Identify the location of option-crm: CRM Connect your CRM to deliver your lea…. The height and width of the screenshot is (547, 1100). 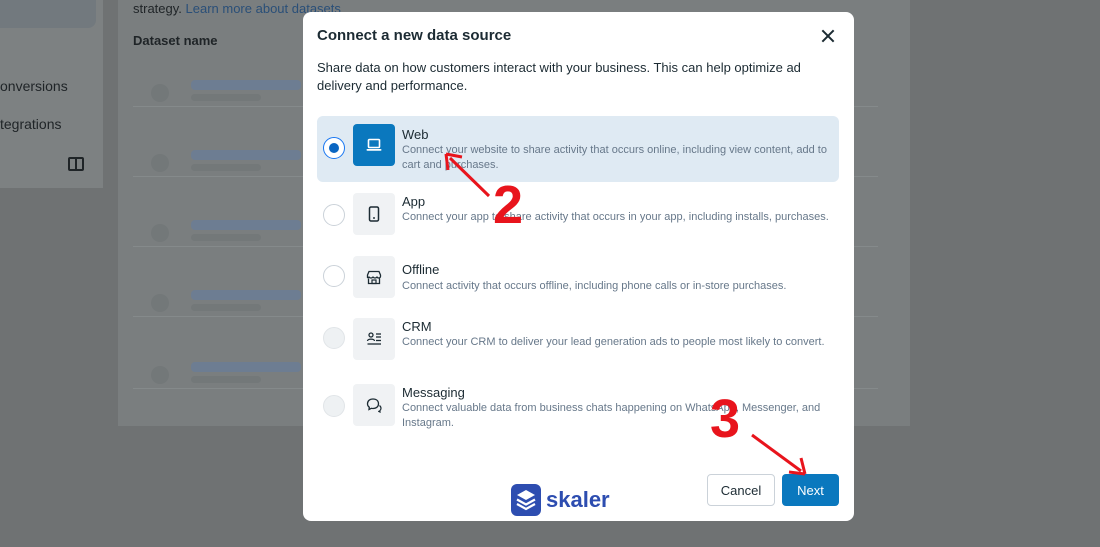
(578, 351).